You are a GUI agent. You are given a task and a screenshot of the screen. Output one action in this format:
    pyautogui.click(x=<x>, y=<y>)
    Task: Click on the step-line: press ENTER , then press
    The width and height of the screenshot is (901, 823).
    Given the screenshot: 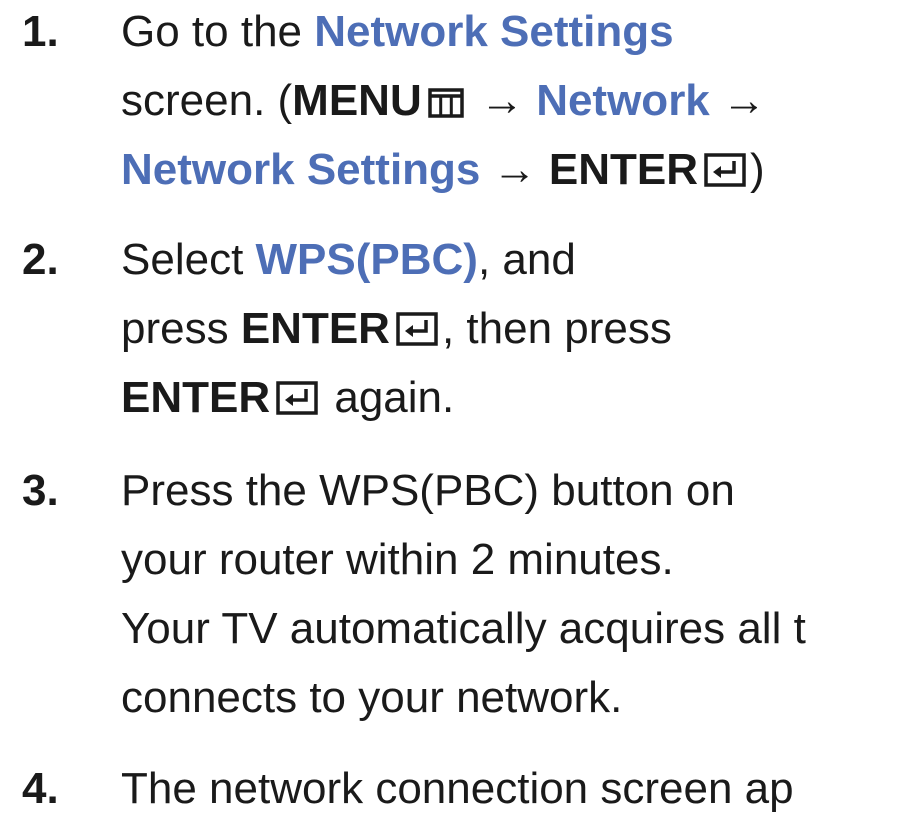 What is the action you would take?
    pyautogui.click(x=396, y=328)
    